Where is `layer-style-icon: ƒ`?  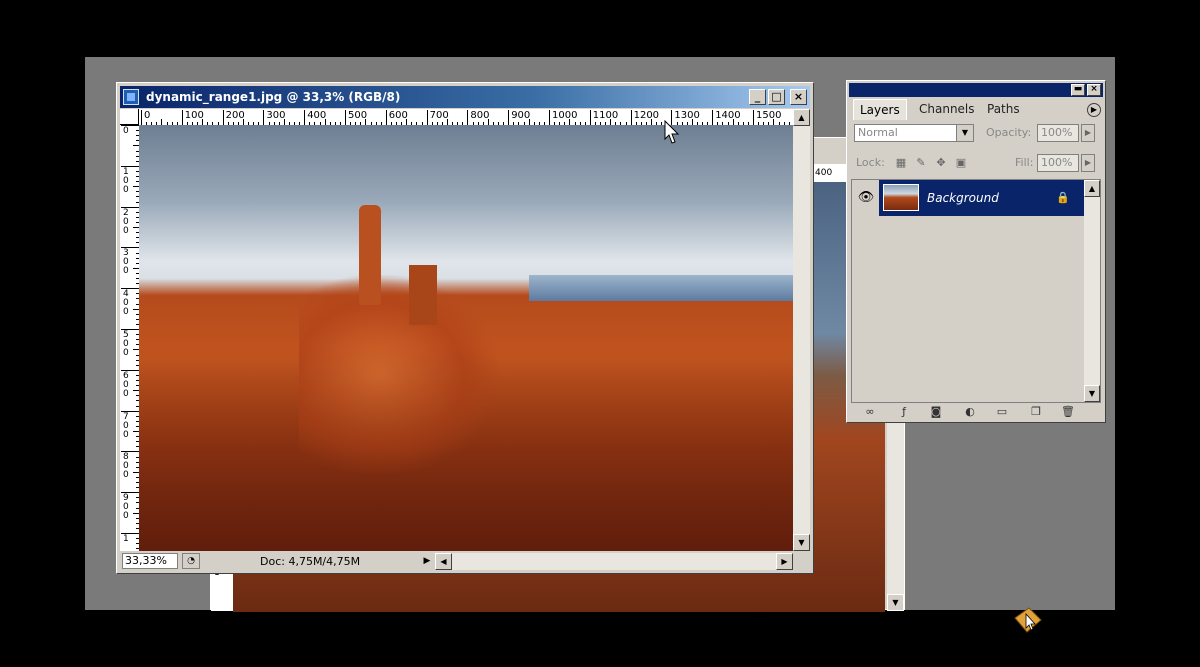 layer-style-icon: ƒ is located at coordinates (904, 412).